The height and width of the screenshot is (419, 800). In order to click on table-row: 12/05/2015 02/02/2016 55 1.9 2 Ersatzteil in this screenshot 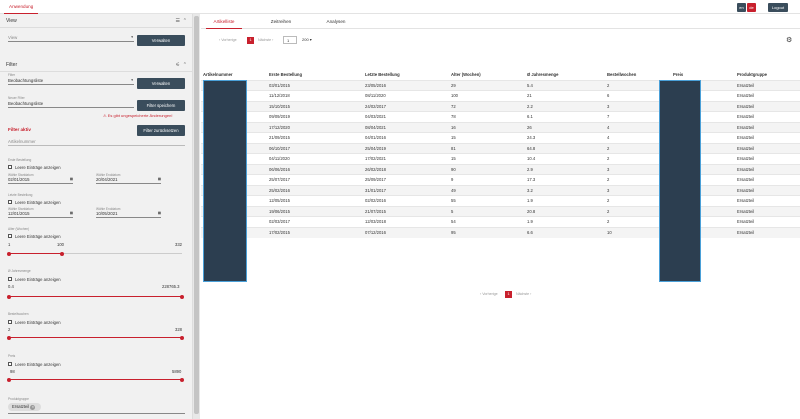, I will do `click(500, 200)`.